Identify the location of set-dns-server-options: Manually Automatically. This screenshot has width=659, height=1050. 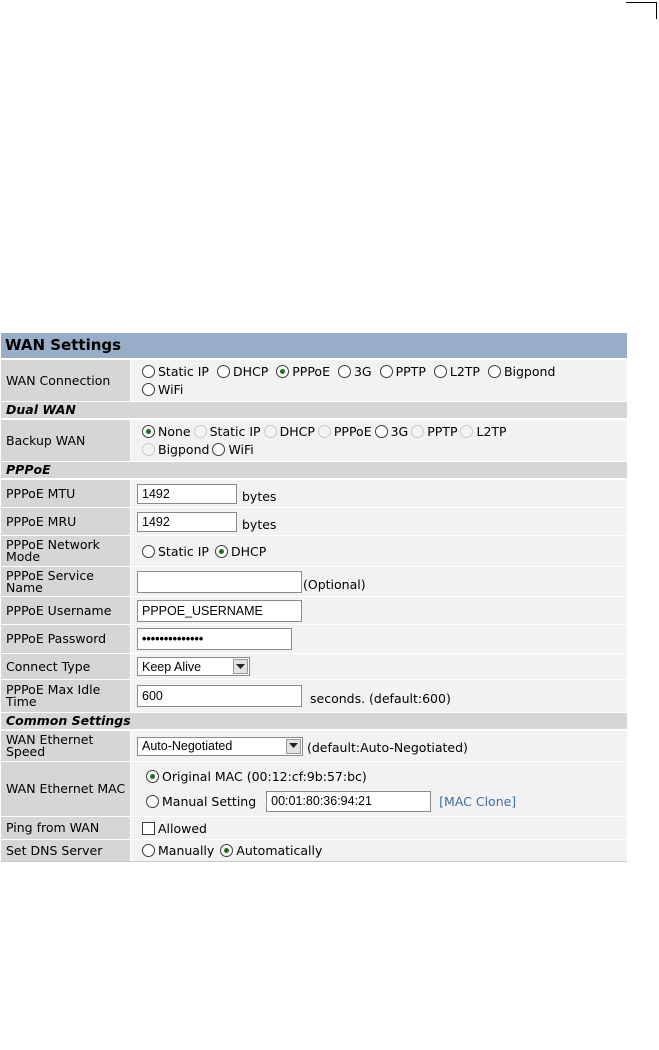
(378, 850).